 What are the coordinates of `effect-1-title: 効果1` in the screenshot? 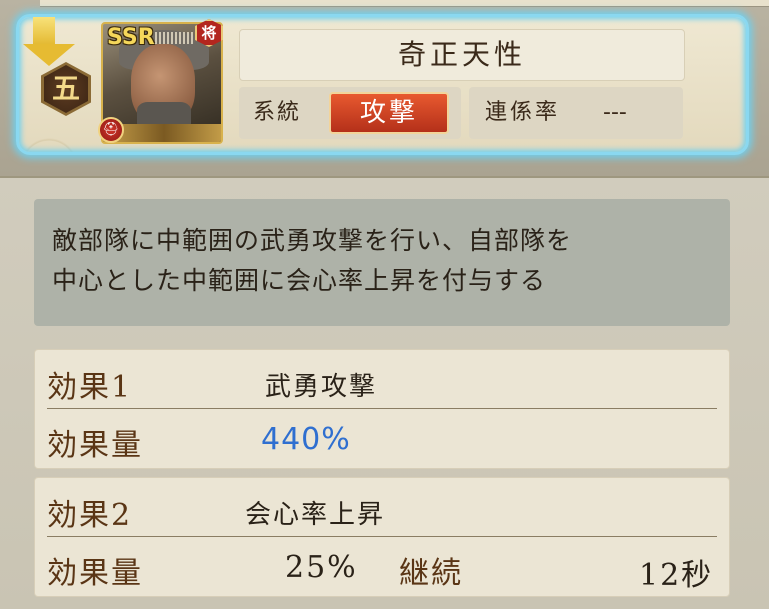 It's located at (90, 387).